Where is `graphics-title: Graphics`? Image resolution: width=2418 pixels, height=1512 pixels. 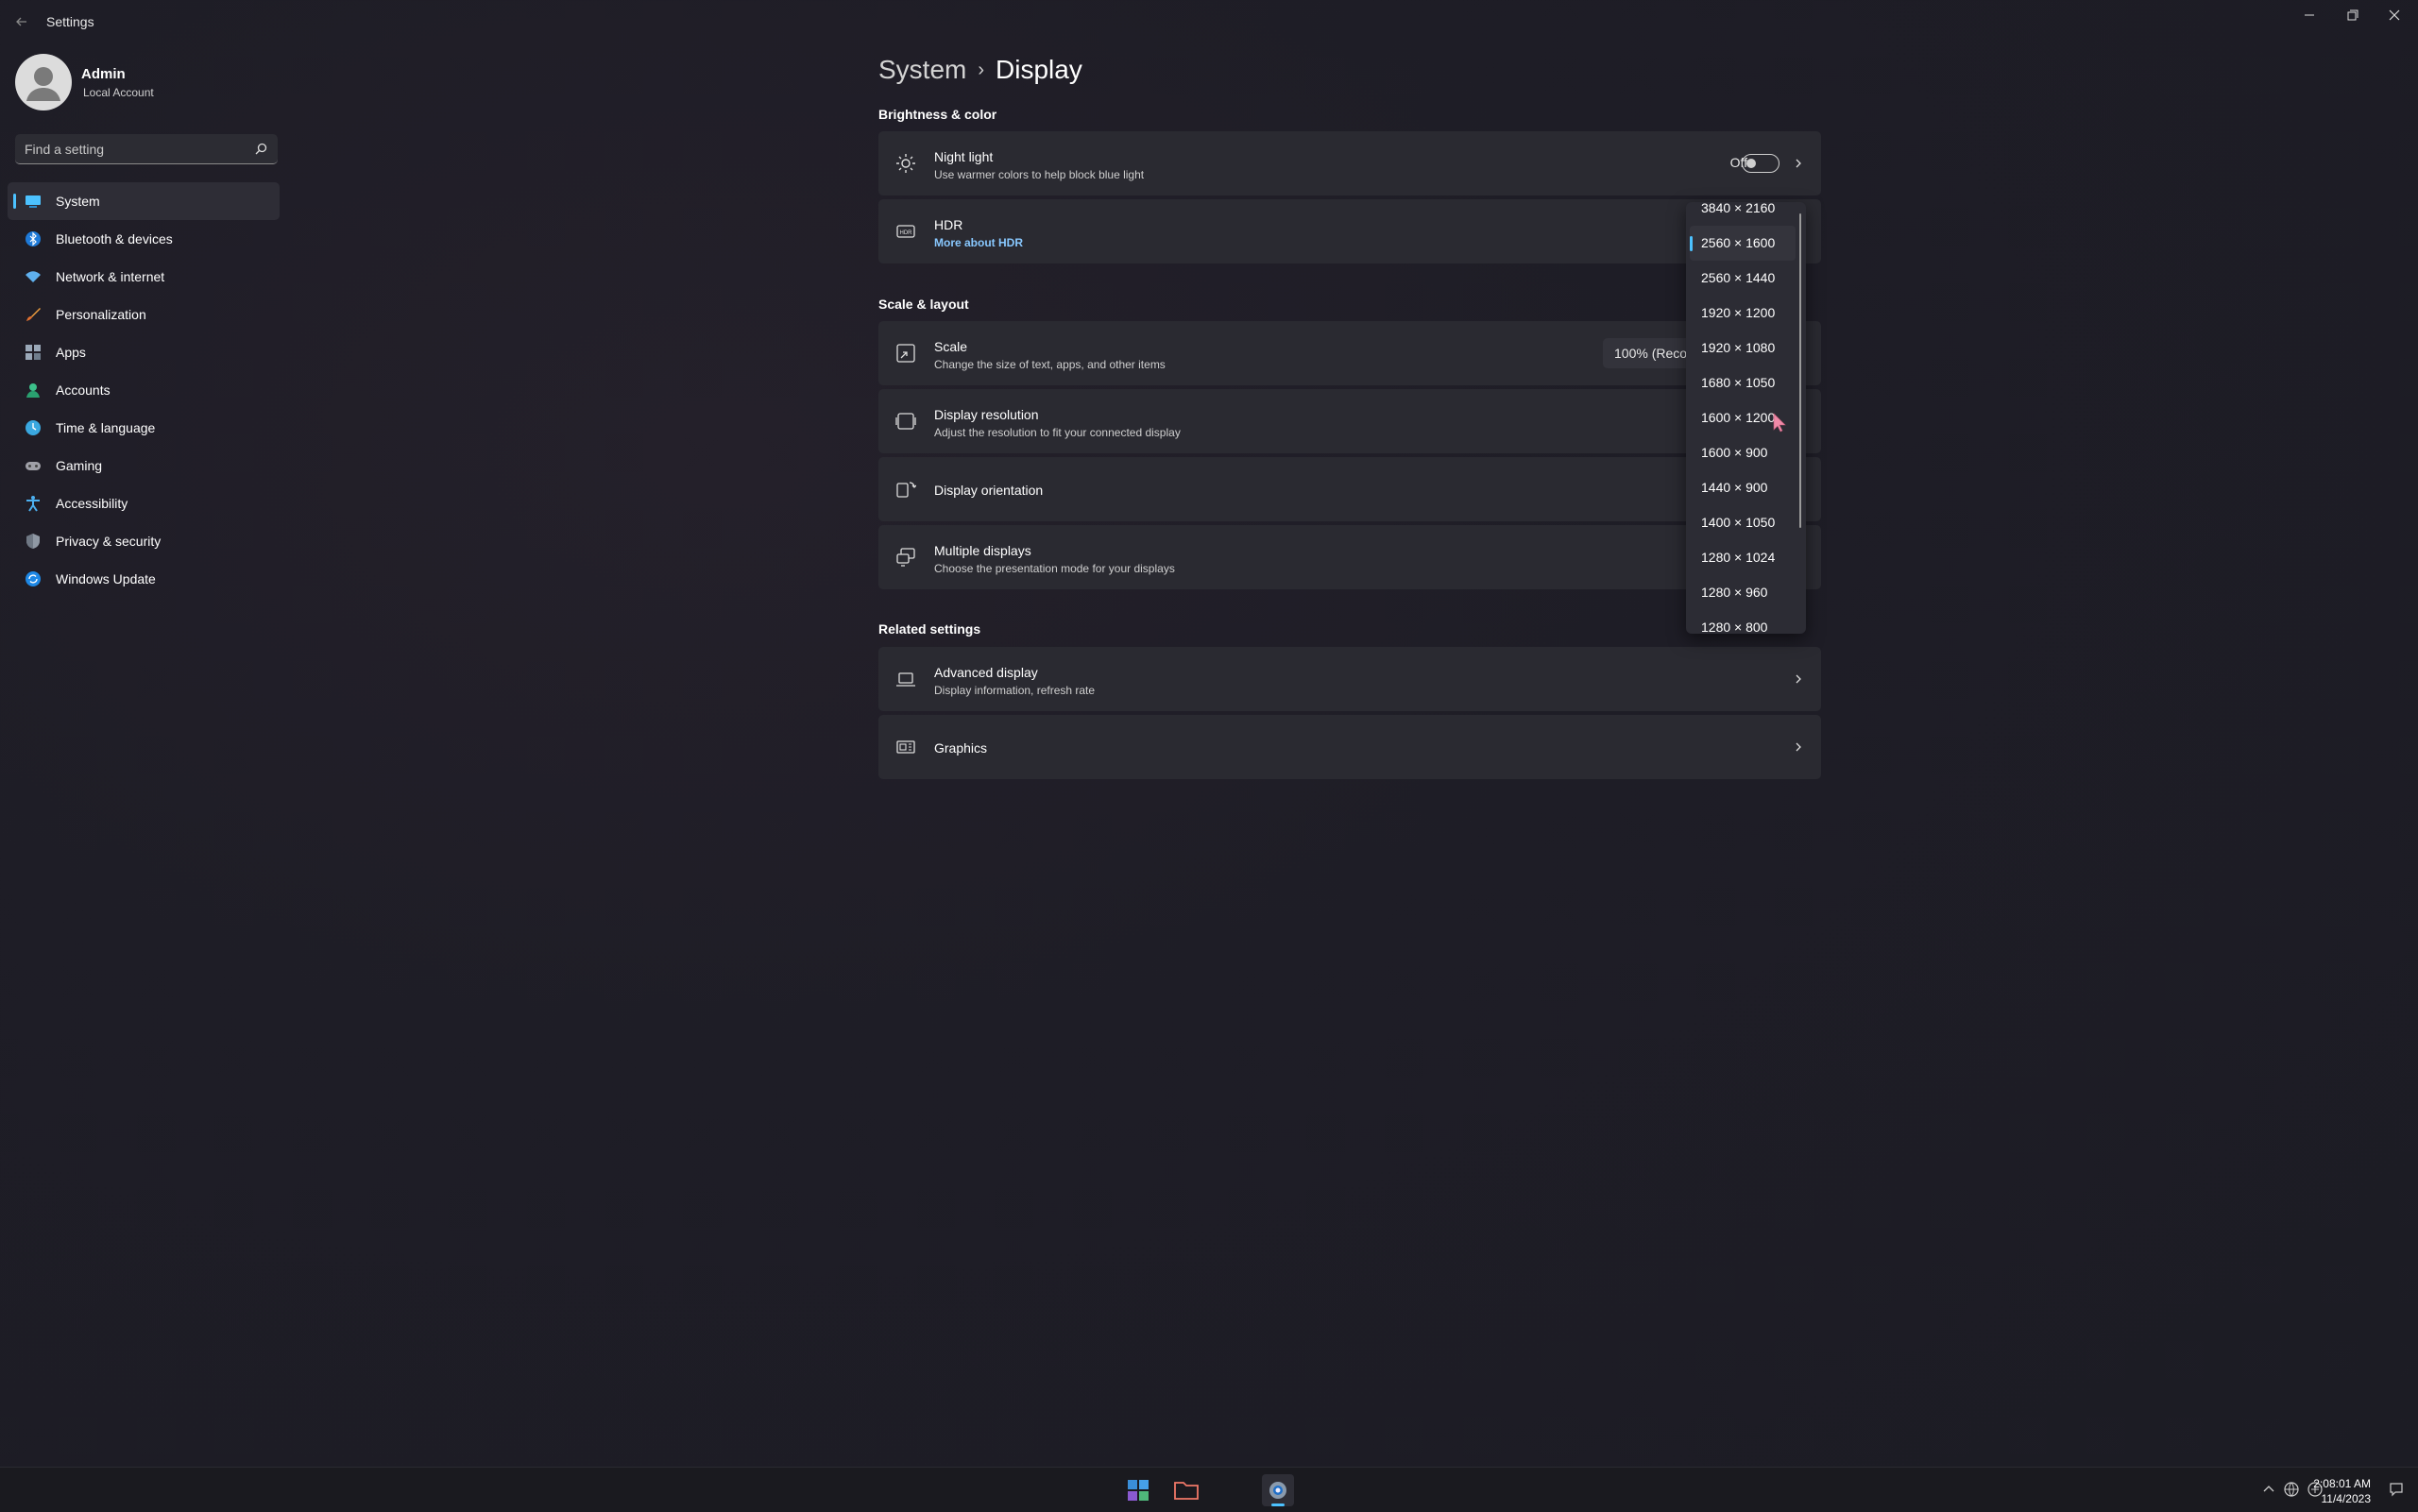 graphics-title: Graphics is located at coordinates (961, 748).